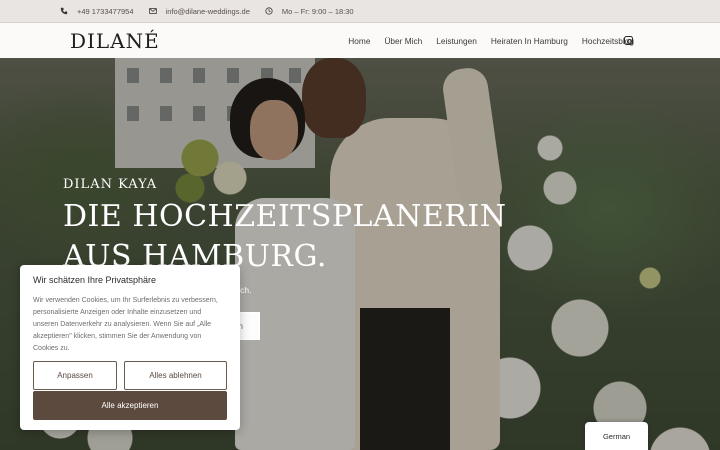 This screenshot has width=720, height=450. Describe the element at coordinates (115, 41) in the screenshot. I see `brand-logo: DILANÉ` at that location.